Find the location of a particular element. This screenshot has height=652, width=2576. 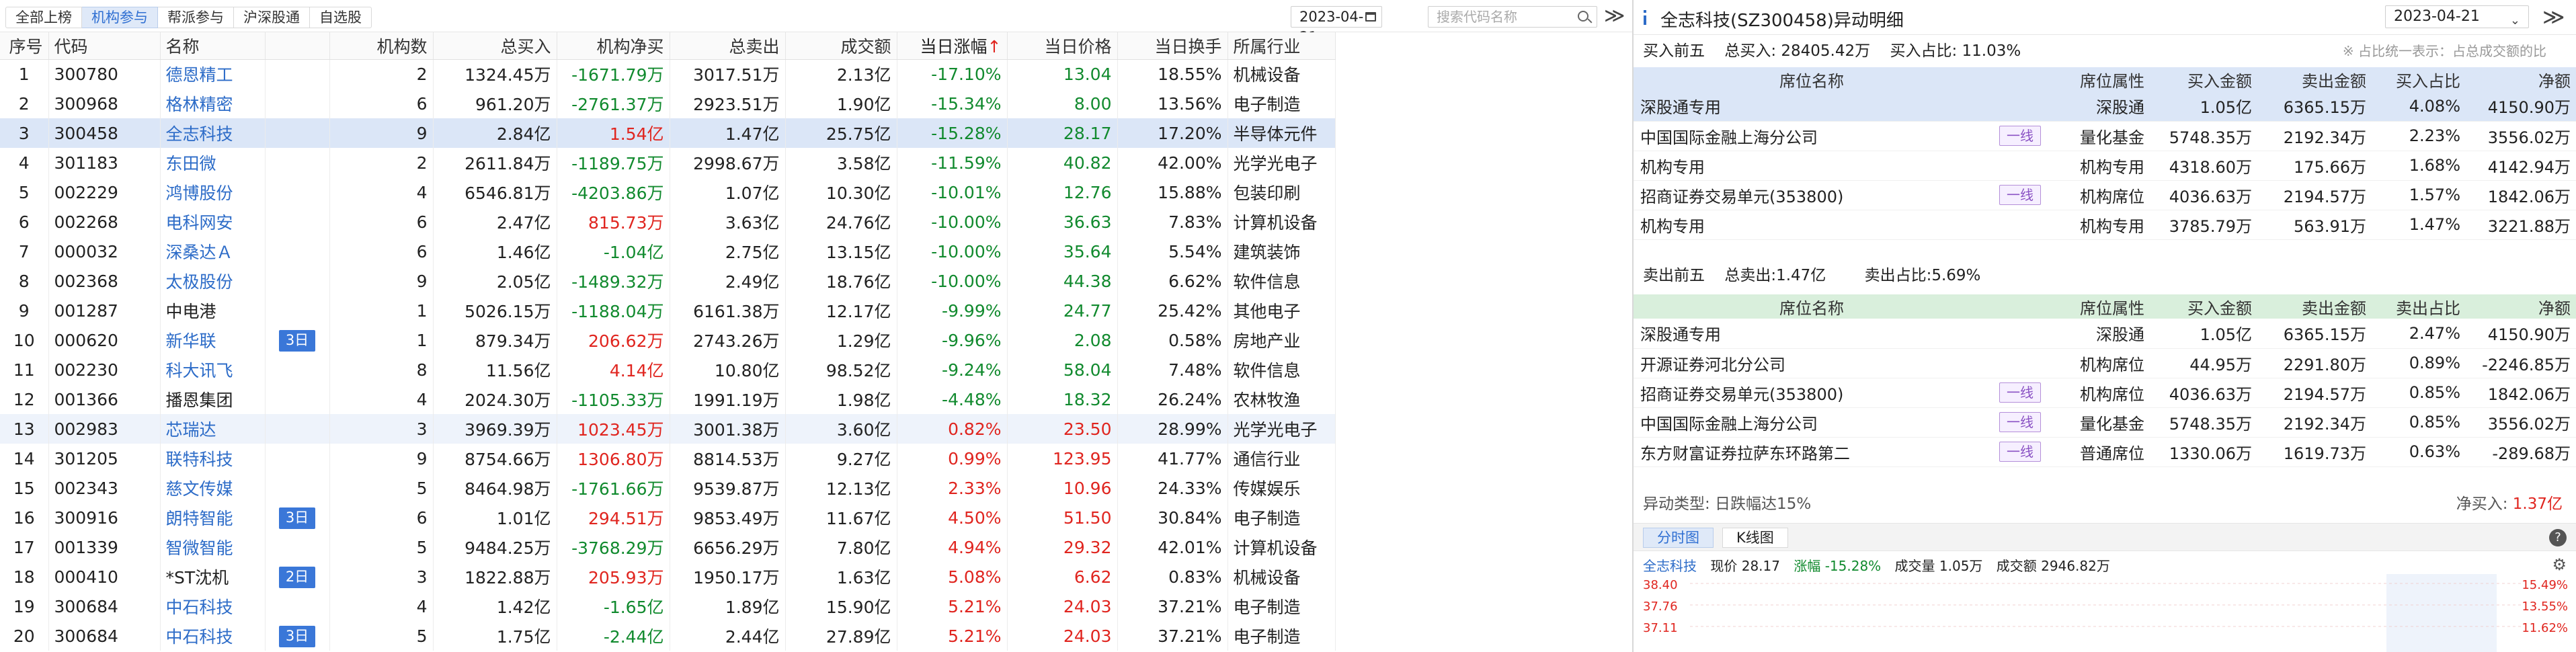

cell-net-text: -1671.79万 is located at coordinates (617, 75).